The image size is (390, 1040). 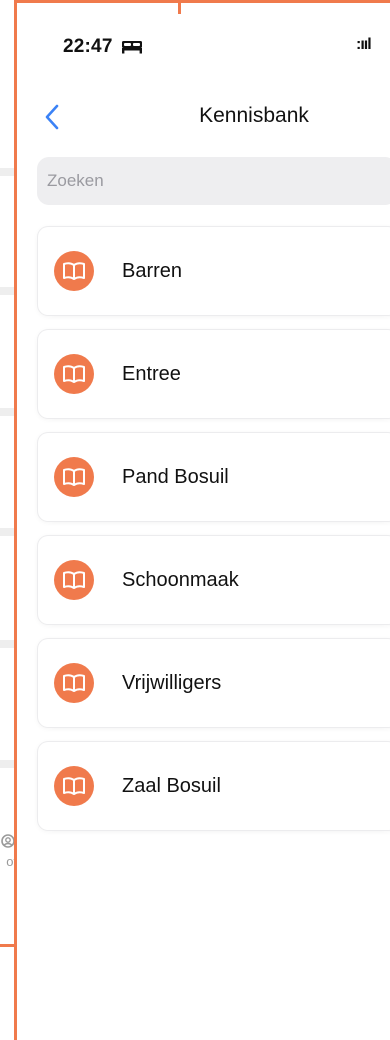 I want to click on list-item-label: Pand Bosuil, so click(x=175, y=477).